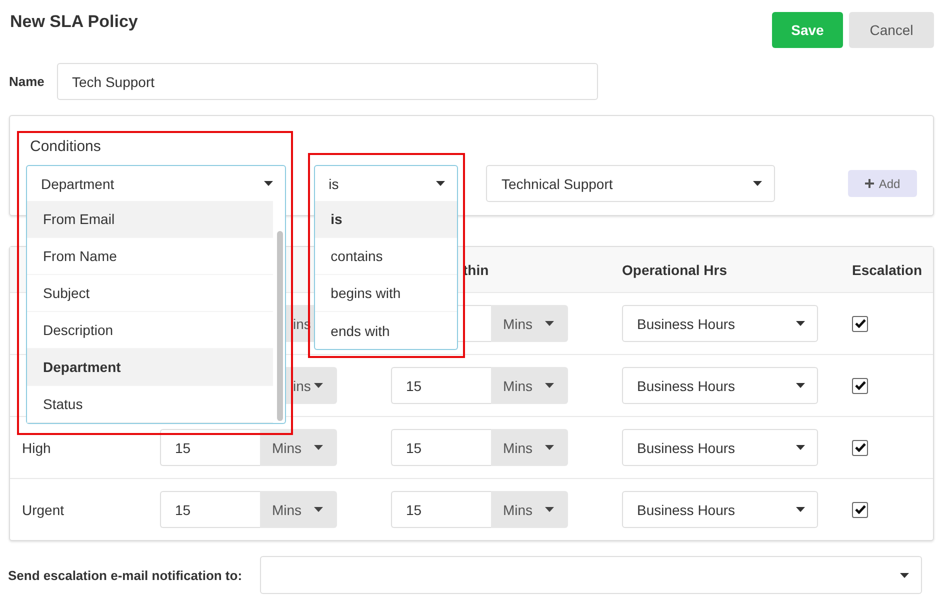  I want to click on operator-dropdown: is, so click(386, 183).